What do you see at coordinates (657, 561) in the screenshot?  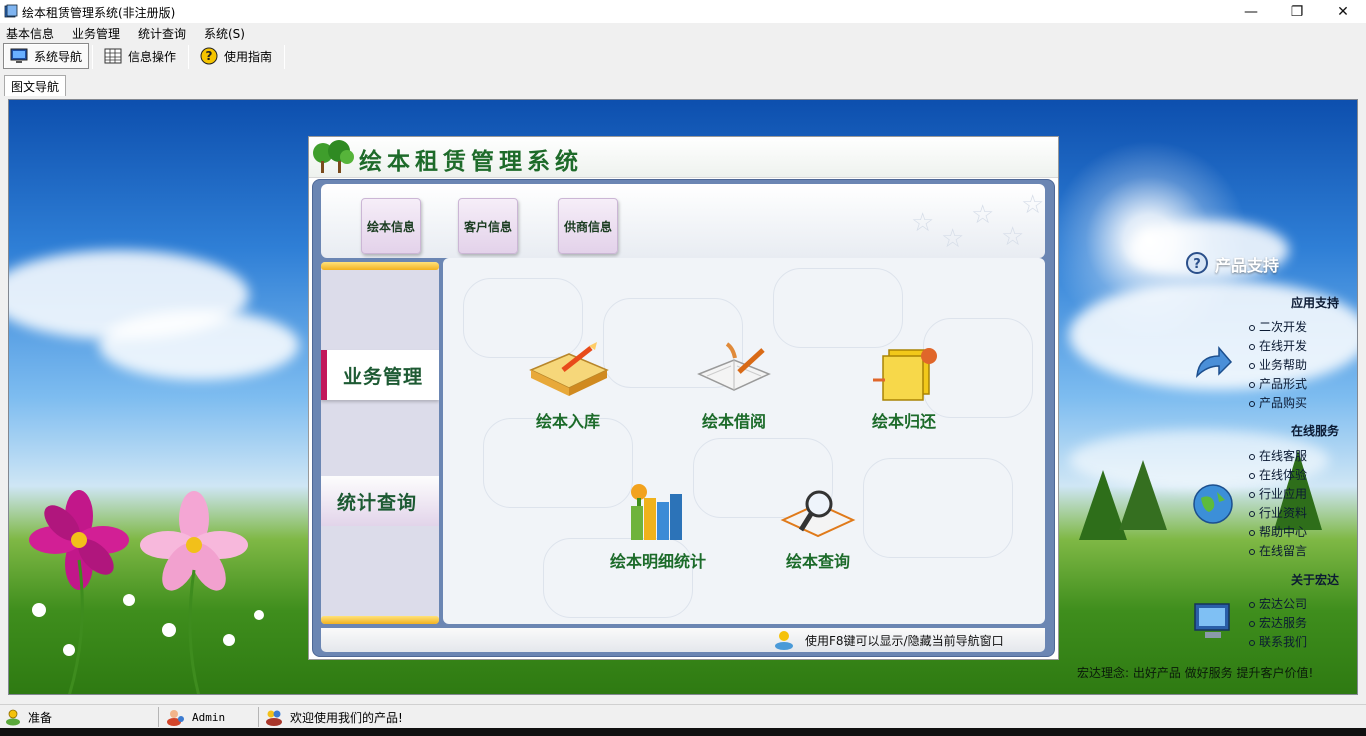 I see `feature-label: 绘本明细统计` at bounding box center [657, 561].